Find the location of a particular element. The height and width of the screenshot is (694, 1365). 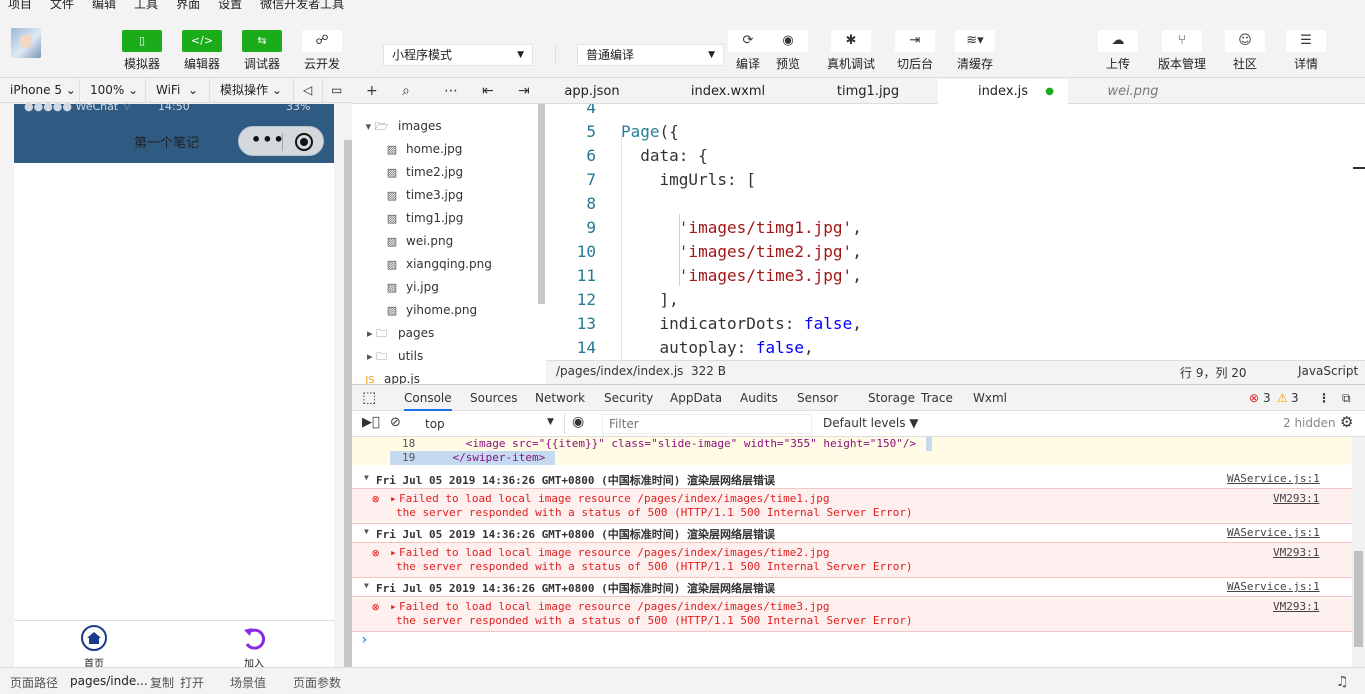

action-button-1: ◉ 预览 is located at coordinates (788, 51).